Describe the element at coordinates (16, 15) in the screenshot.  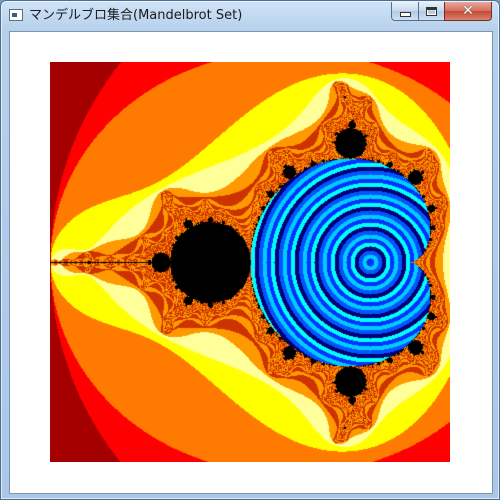
I see `app-window-icon` at that location.